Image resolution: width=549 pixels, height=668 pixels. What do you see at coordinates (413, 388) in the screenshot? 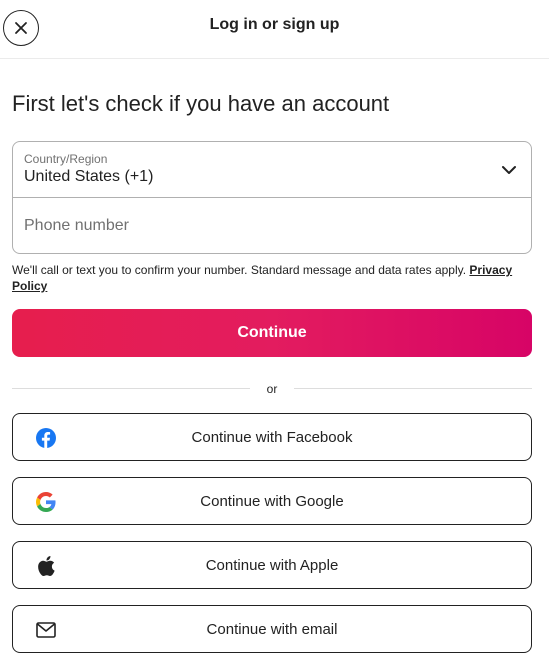
I see `divider-line-right` at bounding box center [413, 388].